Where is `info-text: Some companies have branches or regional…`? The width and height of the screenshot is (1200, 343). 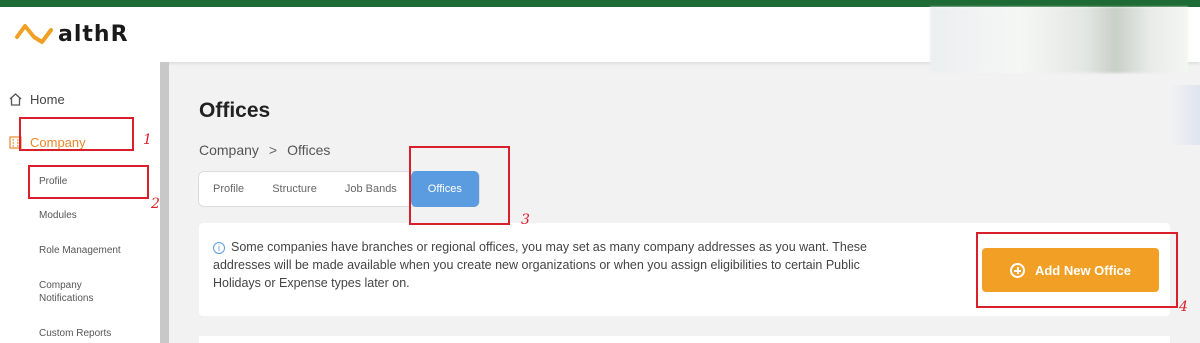 info-text: Some companies have branches or regional… is located at coordinates (540, 265).